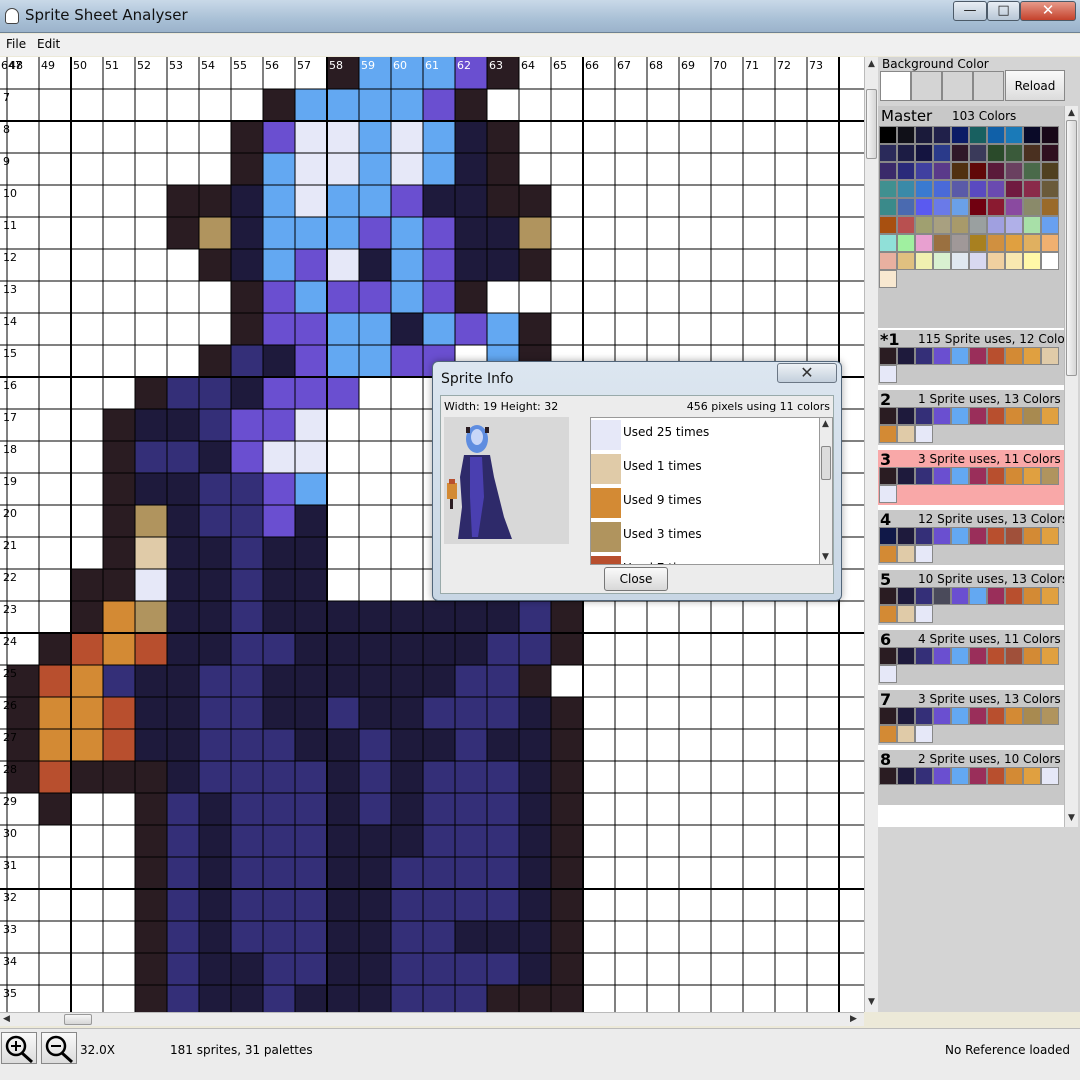 This screenshot has width=1080, height=1080. What do you see at coordinates (825, 424) in the screenshot?
I see `scroll-up-arrow-icon: ▲` at bounding box center [825, 424].